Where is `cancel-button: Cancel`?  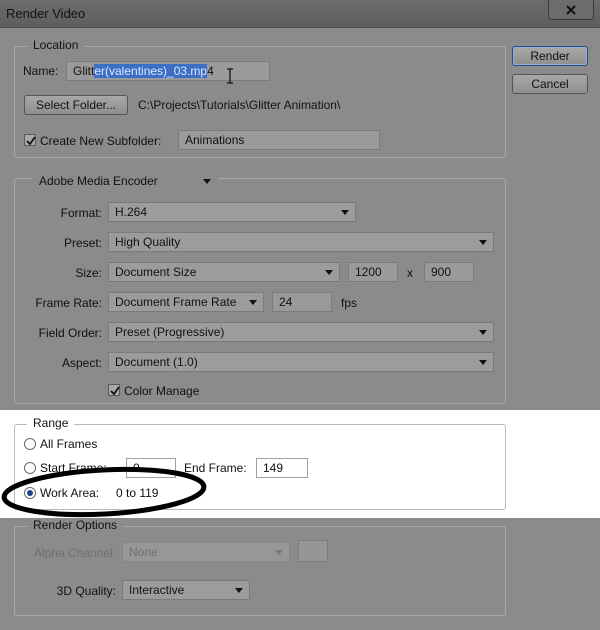 cancel-button: Cancel is located at coordinates (550, 84).